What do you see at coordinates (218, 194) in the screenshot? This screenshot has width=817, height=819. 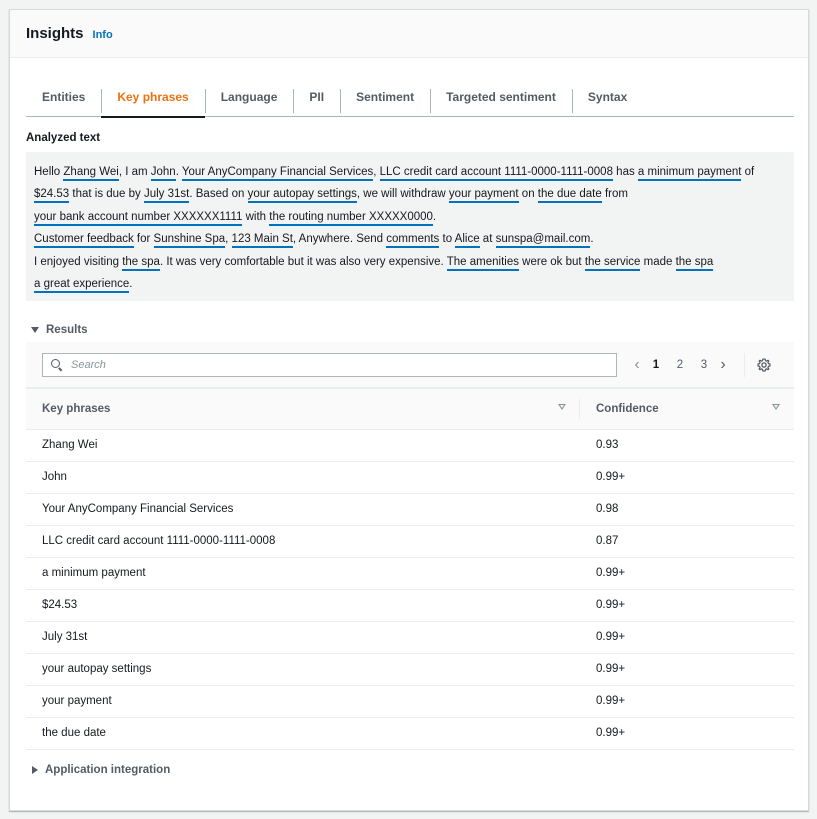 I see `text-segment: . Based on` at bounding box center [218, 194].